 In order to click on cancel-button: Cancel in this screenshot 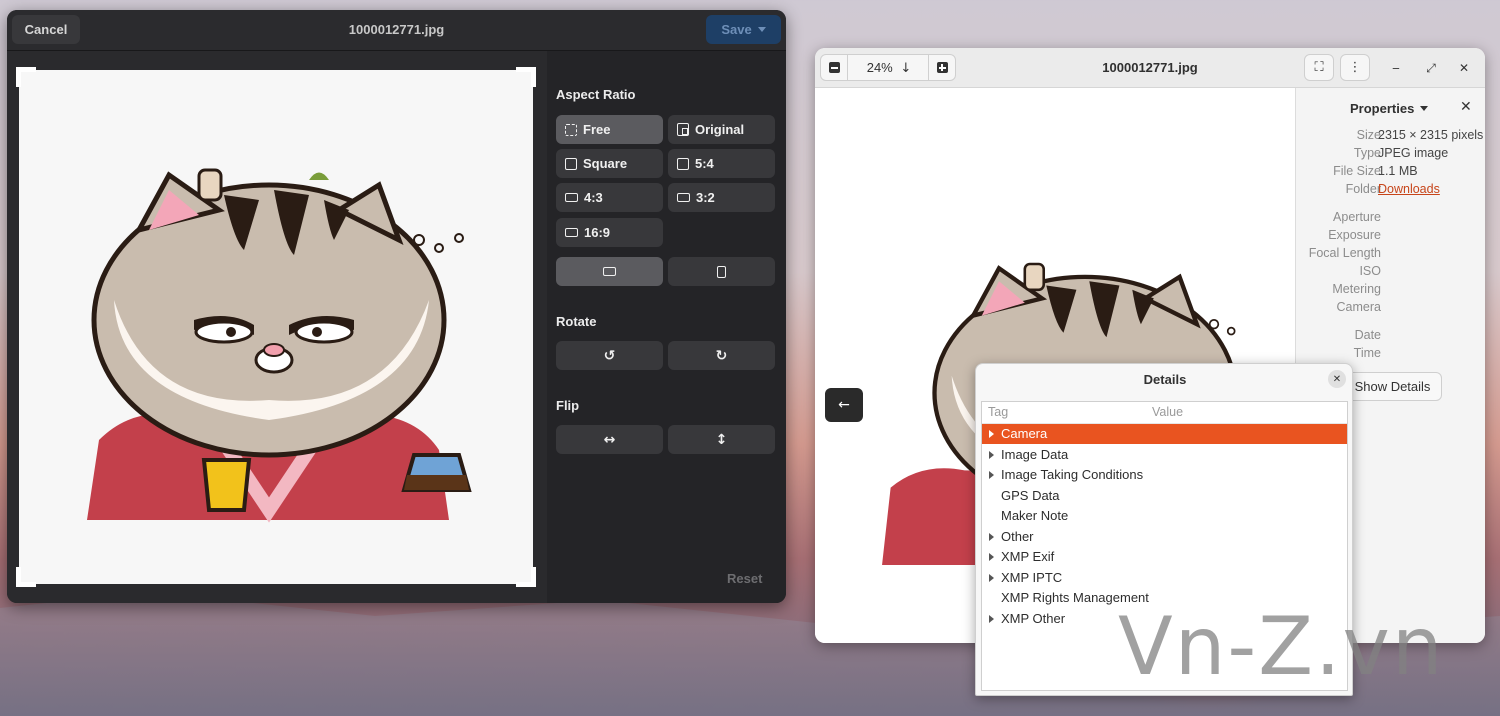, I will do `click(46, 29)`.